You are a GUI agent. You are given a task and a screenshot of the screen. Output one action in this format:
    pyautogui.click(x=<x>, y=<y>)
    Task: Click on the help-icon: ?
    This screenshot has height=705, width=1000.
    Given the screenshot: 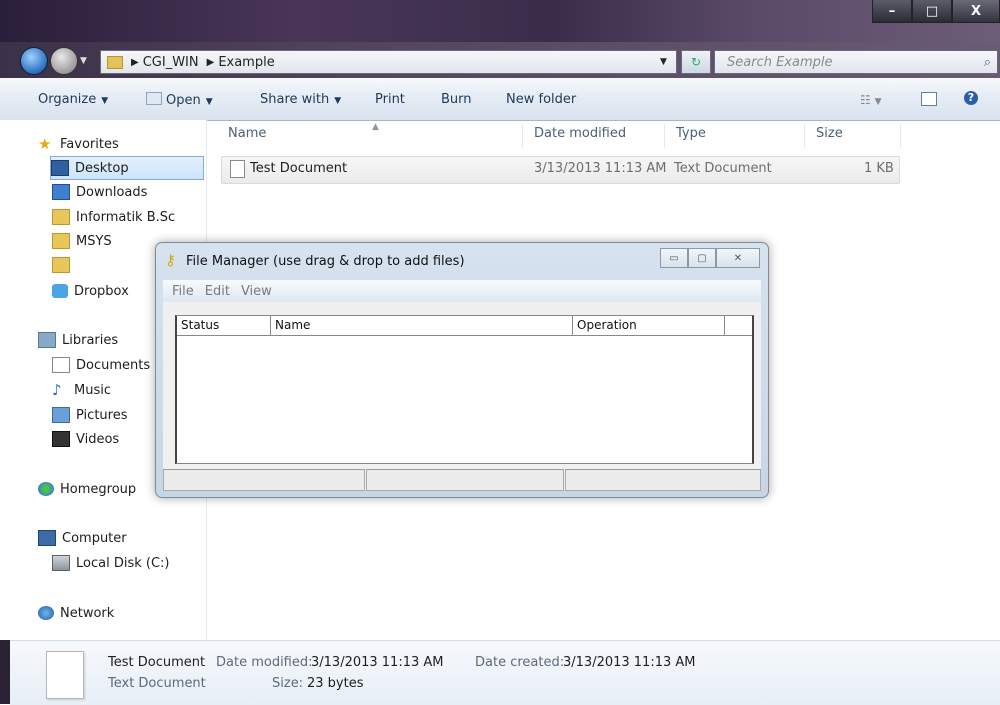 What is the action you would take?
    pyautogui.click(x=971, y=98)
    